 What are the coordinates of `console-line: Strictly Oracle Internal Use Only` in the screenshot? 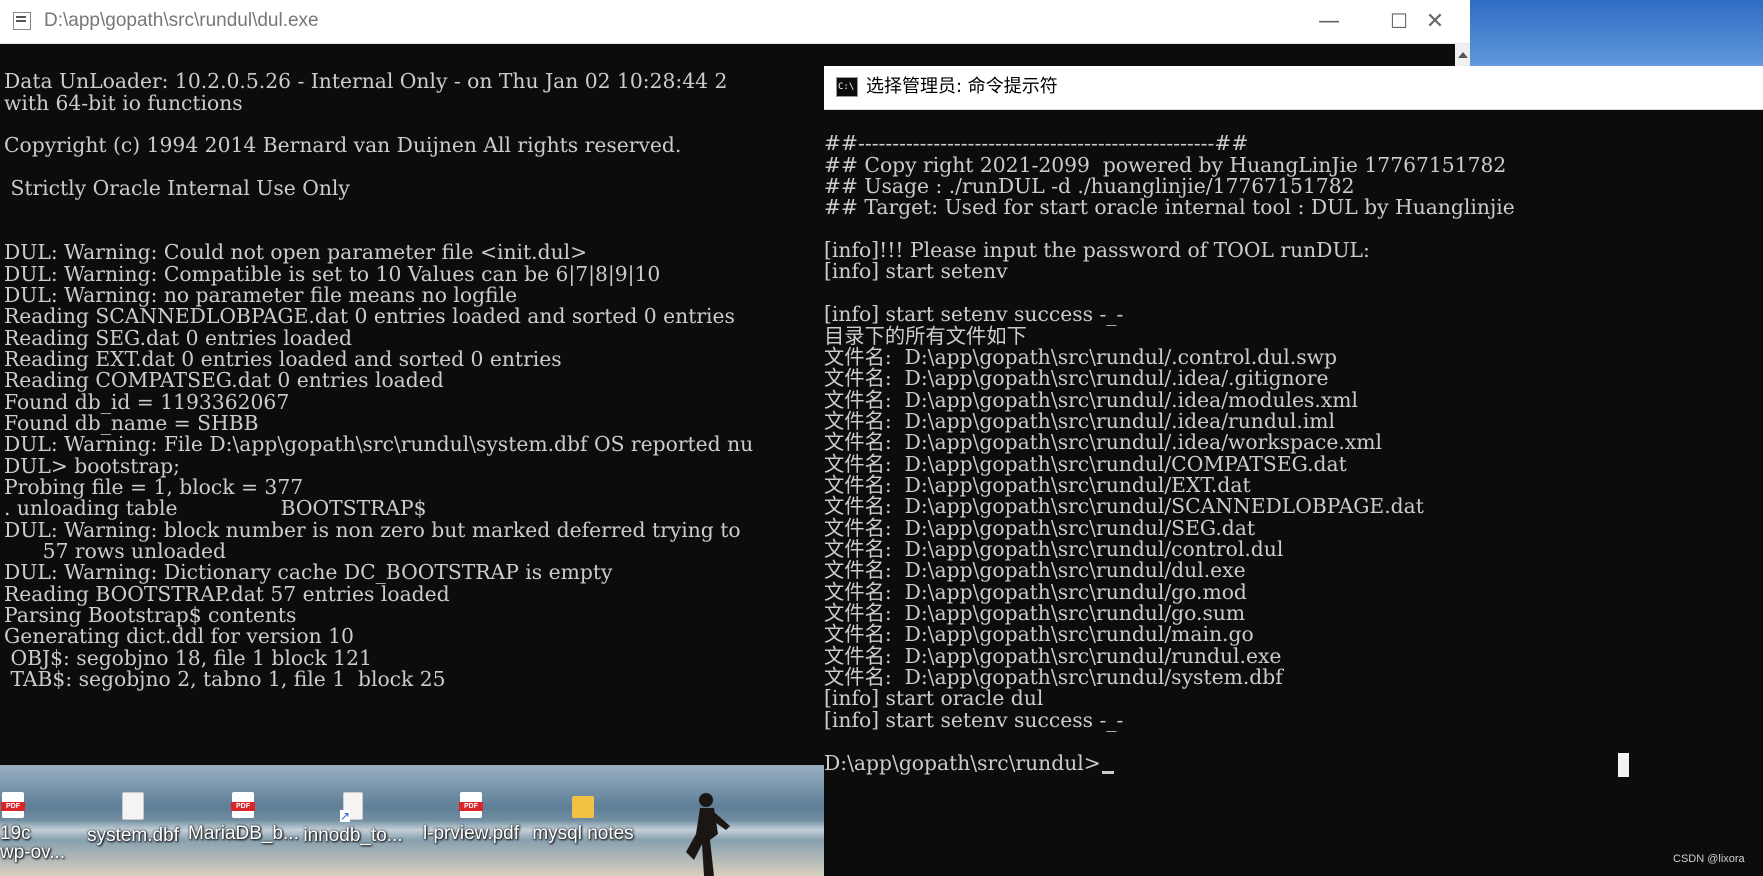 It's located at (177, 188).